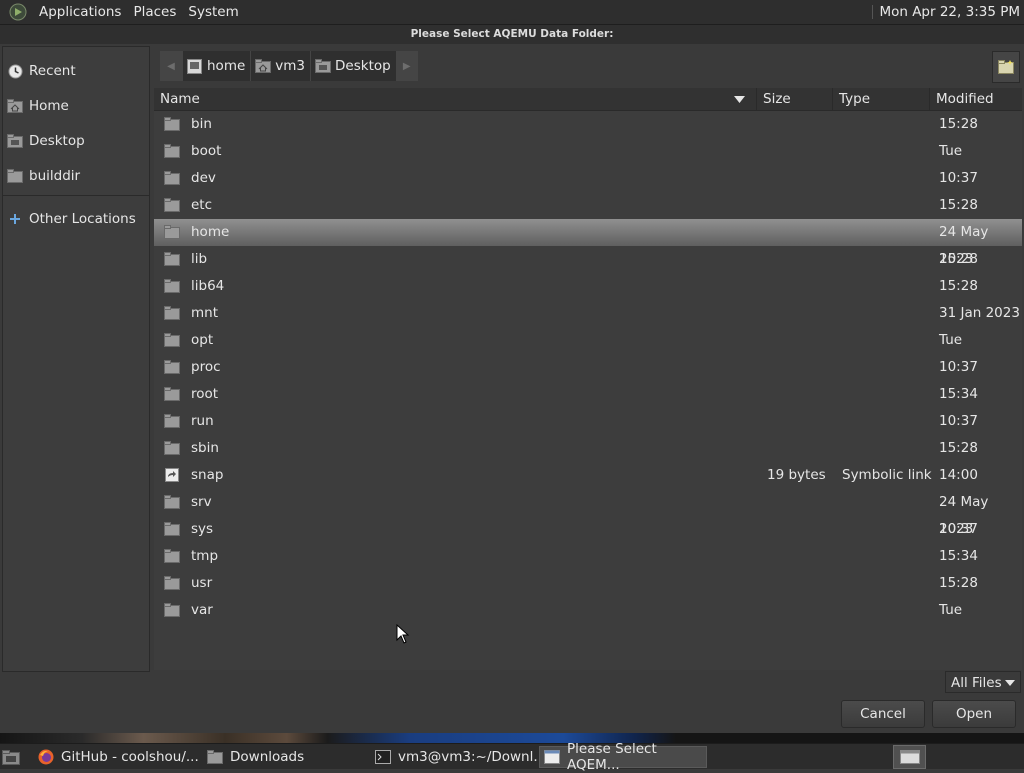 The height and width of the screenshot is (773, 1024). What do you see at coordinates (202, 610) in the screenshot?
I see `file-name: var` at bounding box center [202, 610].